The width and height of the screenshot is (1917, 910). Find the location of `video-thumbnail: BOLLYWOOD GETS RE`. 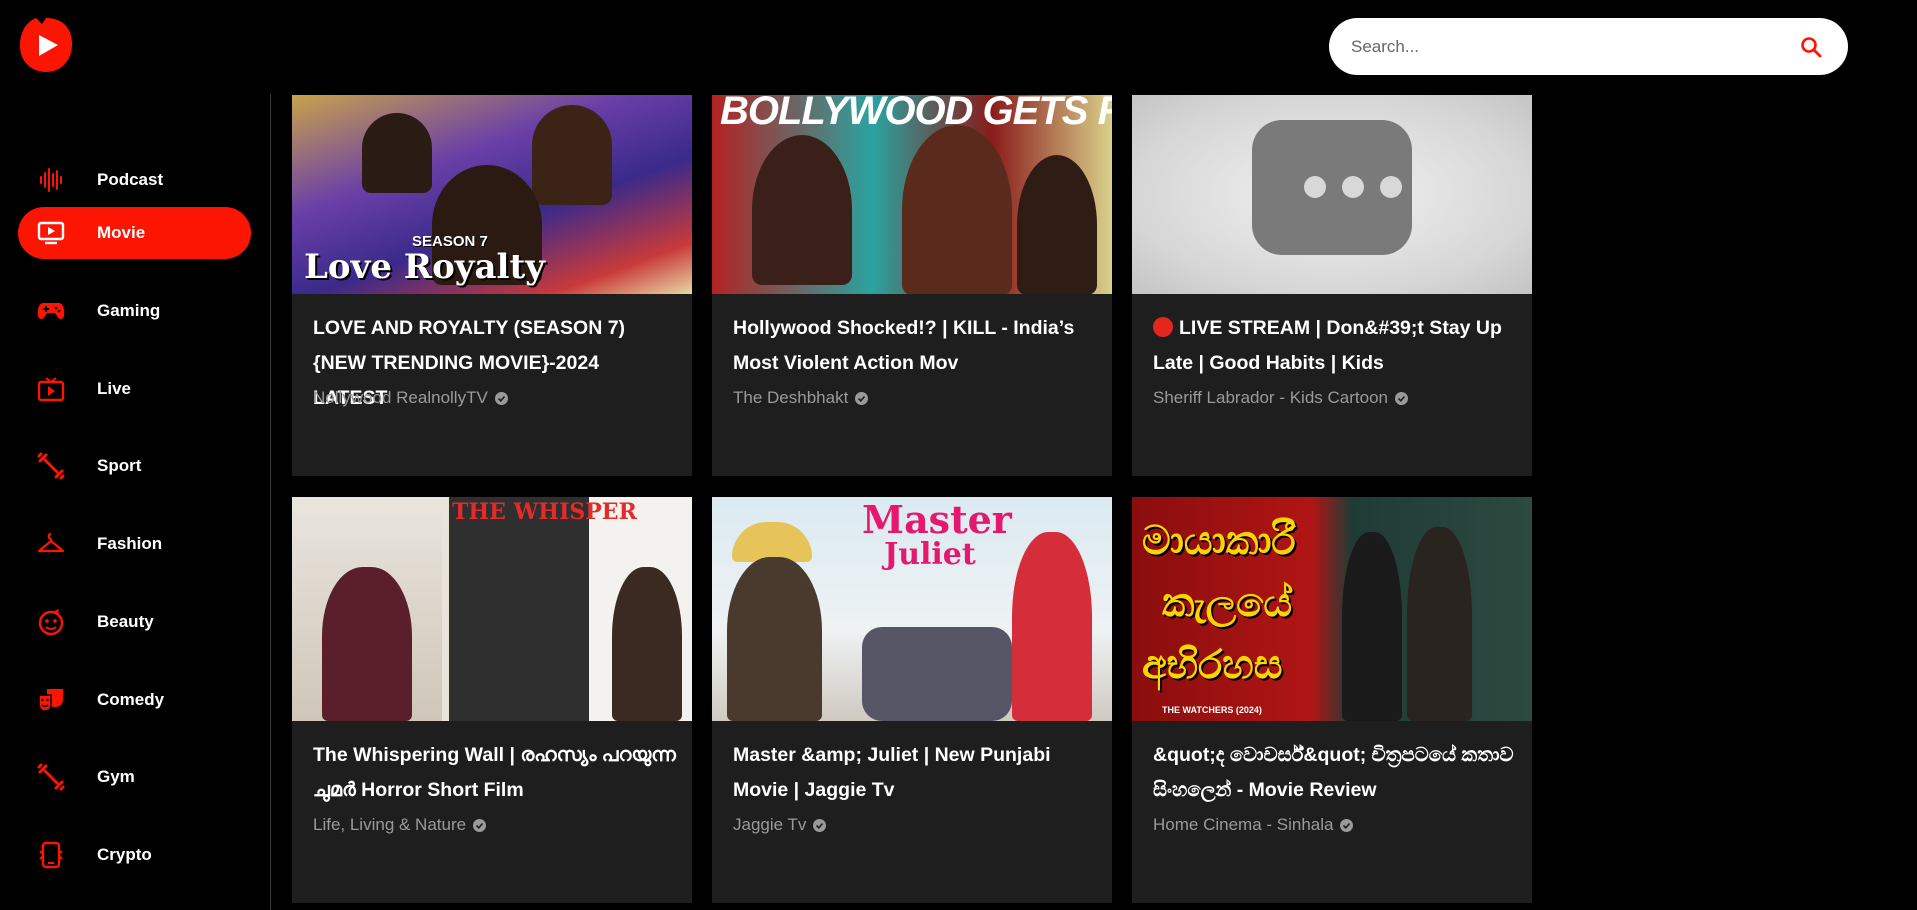

video-thumbnail: BOLLYWOOD GETS RE is located at coordinates (912, 194).